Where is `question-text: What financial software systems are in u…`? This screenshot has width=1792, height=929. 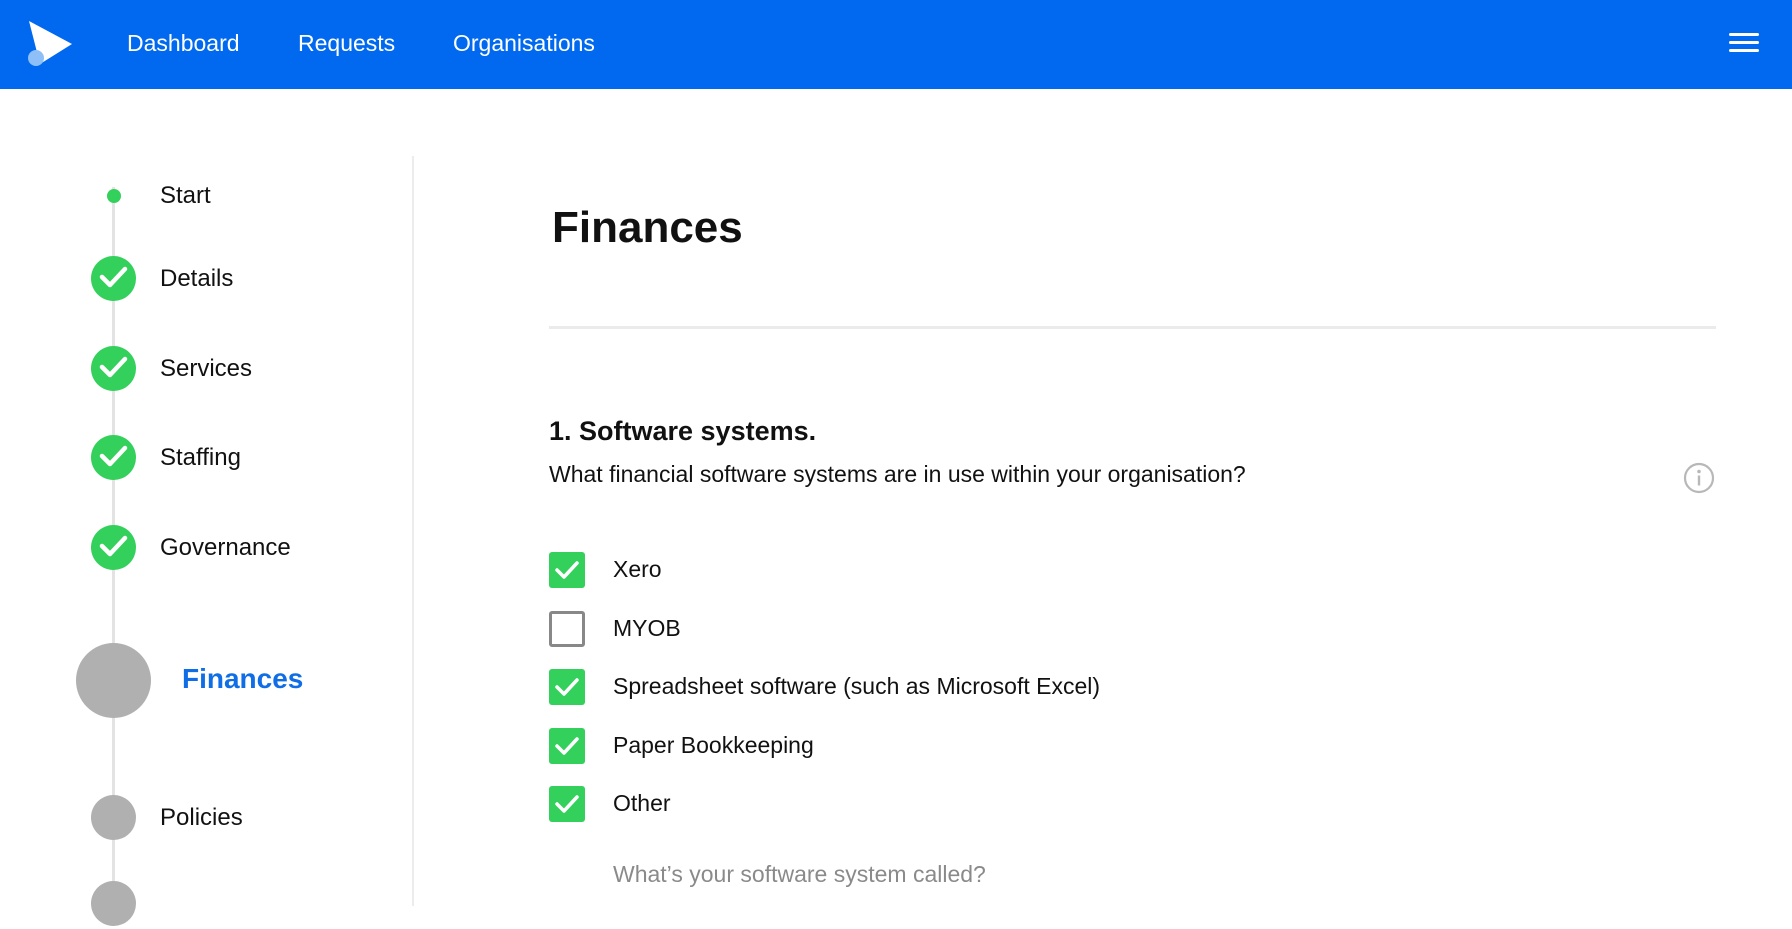
question-text: What financial software systems are in u… is located at coordinates (897, 474).